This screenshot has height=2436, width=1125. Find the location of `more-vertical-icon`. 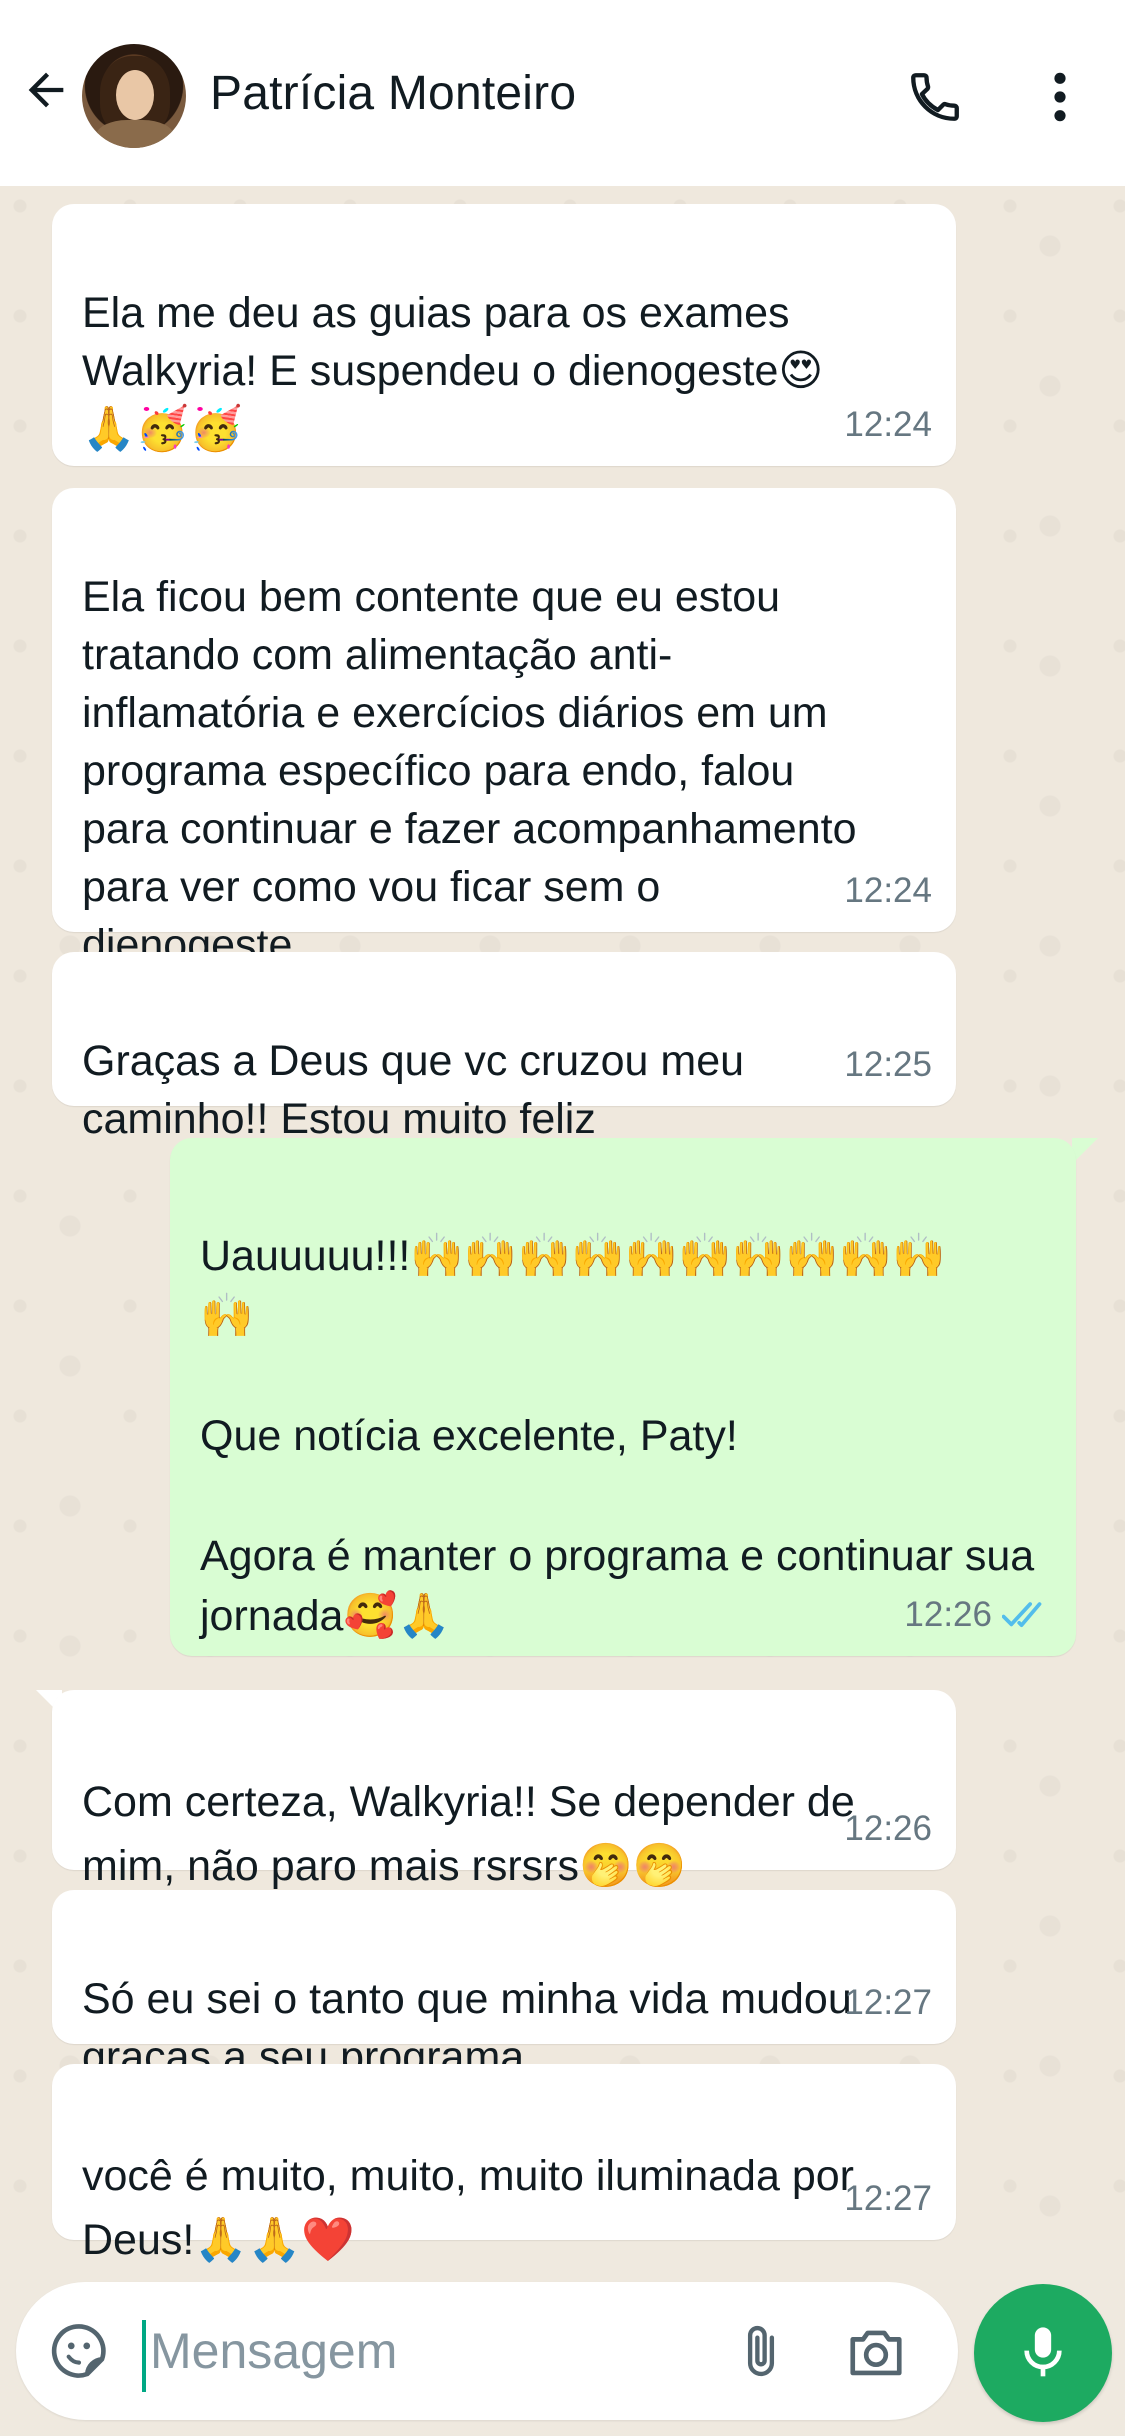

more-vertical-icon is located at coordinates (1060, 97).